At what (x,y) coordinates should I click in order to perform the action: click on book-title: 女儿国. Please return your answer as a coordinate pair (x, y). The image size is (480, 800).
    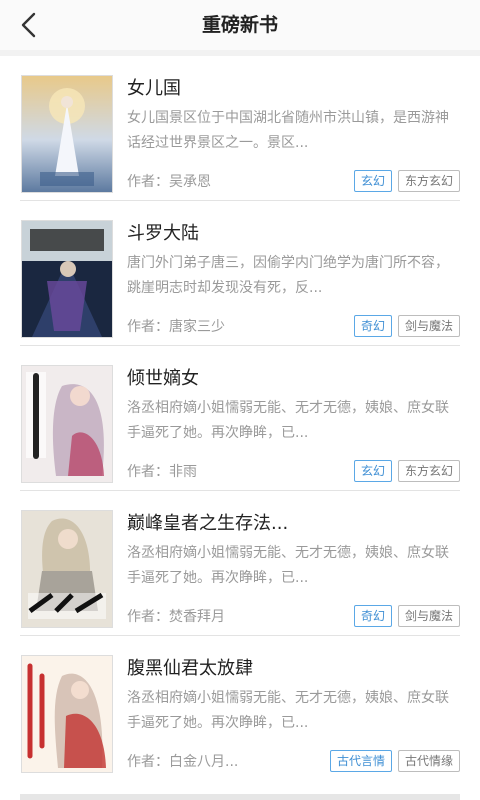
    Looking at the image, I should click on (292, 87).